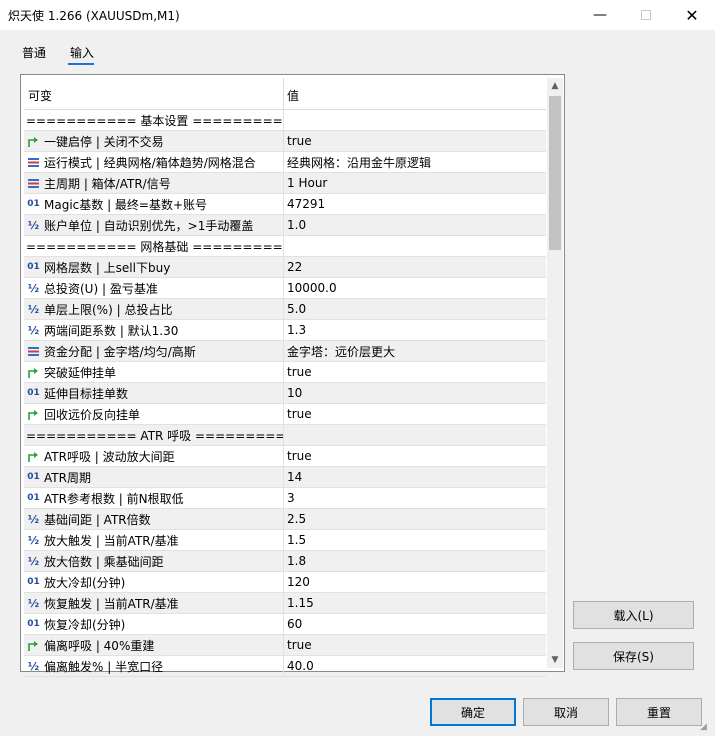 Image resolution: width=715 pixels, height=736 pixels. What do you see at coordinates (633, 656) in the screenshot?
I see `save-button: 保存(S)` at bounding box center [633, 656].